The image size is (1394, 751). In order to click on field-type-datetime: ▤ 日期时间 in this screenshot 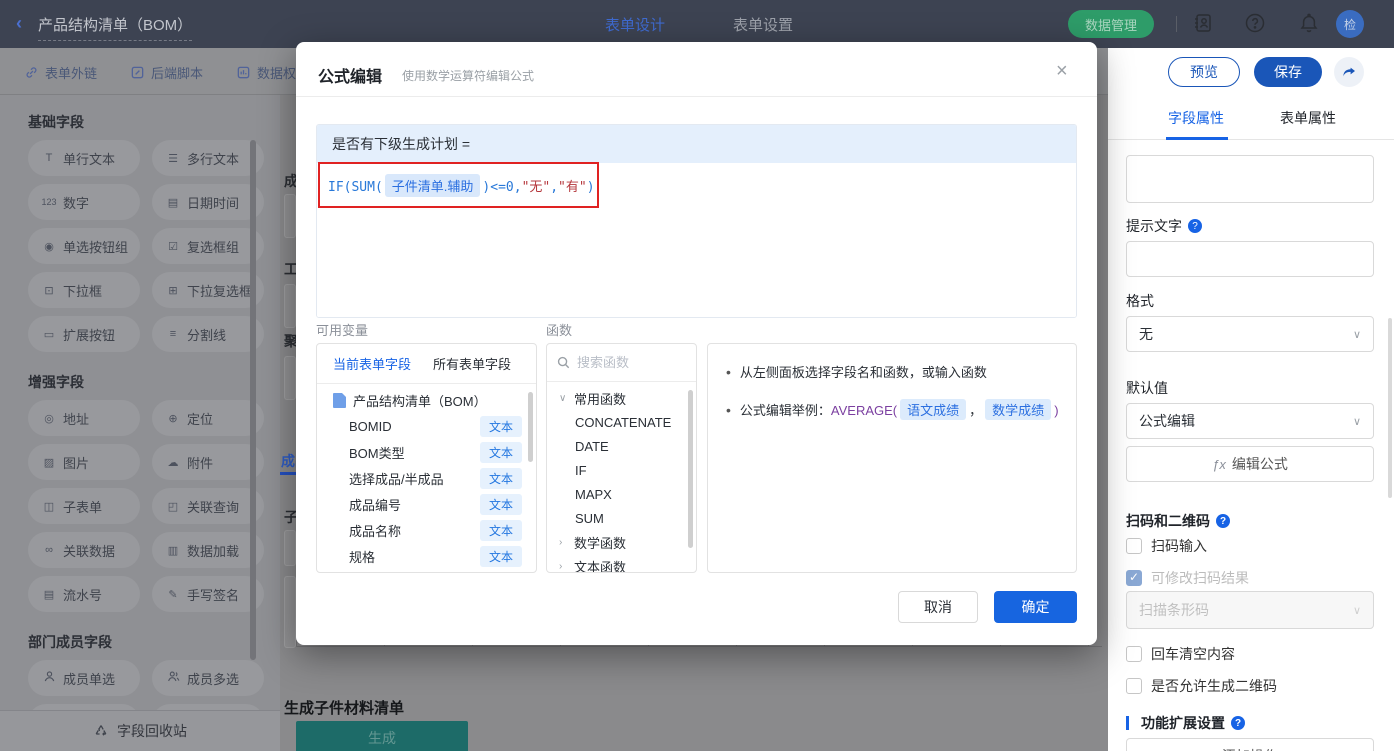, I will do `click(208, 202)`.